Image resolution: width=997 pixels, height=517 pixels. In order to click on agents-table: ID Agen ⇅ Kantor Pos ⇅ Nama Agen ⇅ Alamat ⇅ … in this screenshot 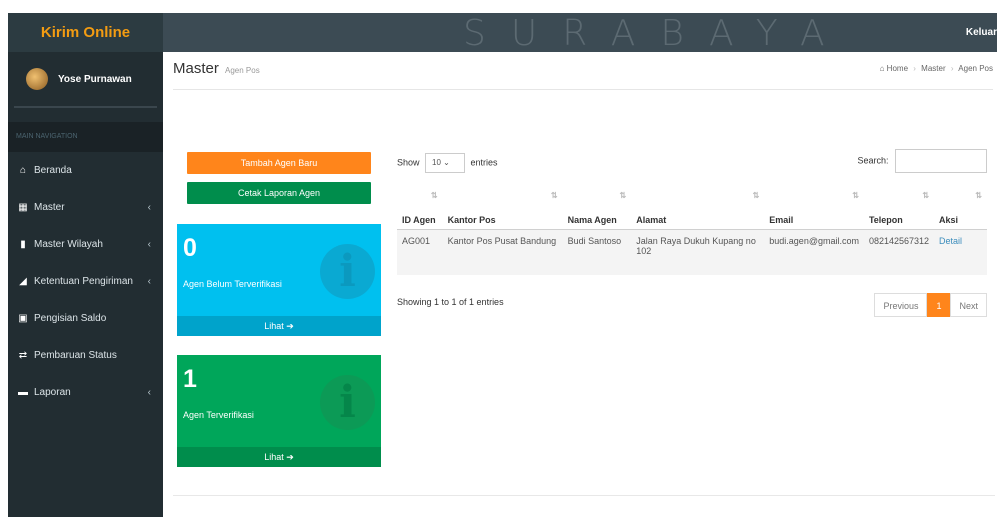, I will do `click(692, 228)`.